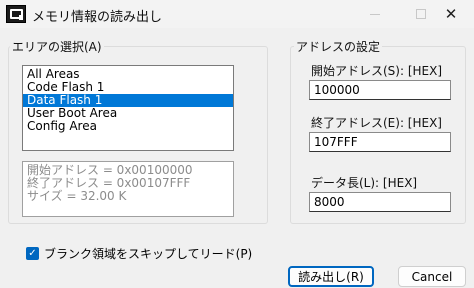 The height and width of the screenshot is (288, 474). Describe the element at coordinates (377, 71) in the screenshot. I see `start-address-label: 開始アドレス(S): [HEX]` at that location.